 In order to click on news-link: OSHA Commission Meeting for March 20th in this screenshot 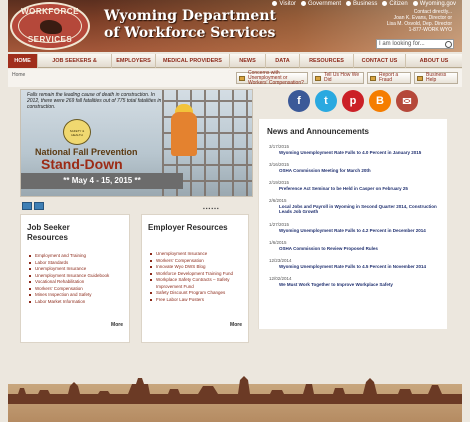, I will do `click(358, 170)`.